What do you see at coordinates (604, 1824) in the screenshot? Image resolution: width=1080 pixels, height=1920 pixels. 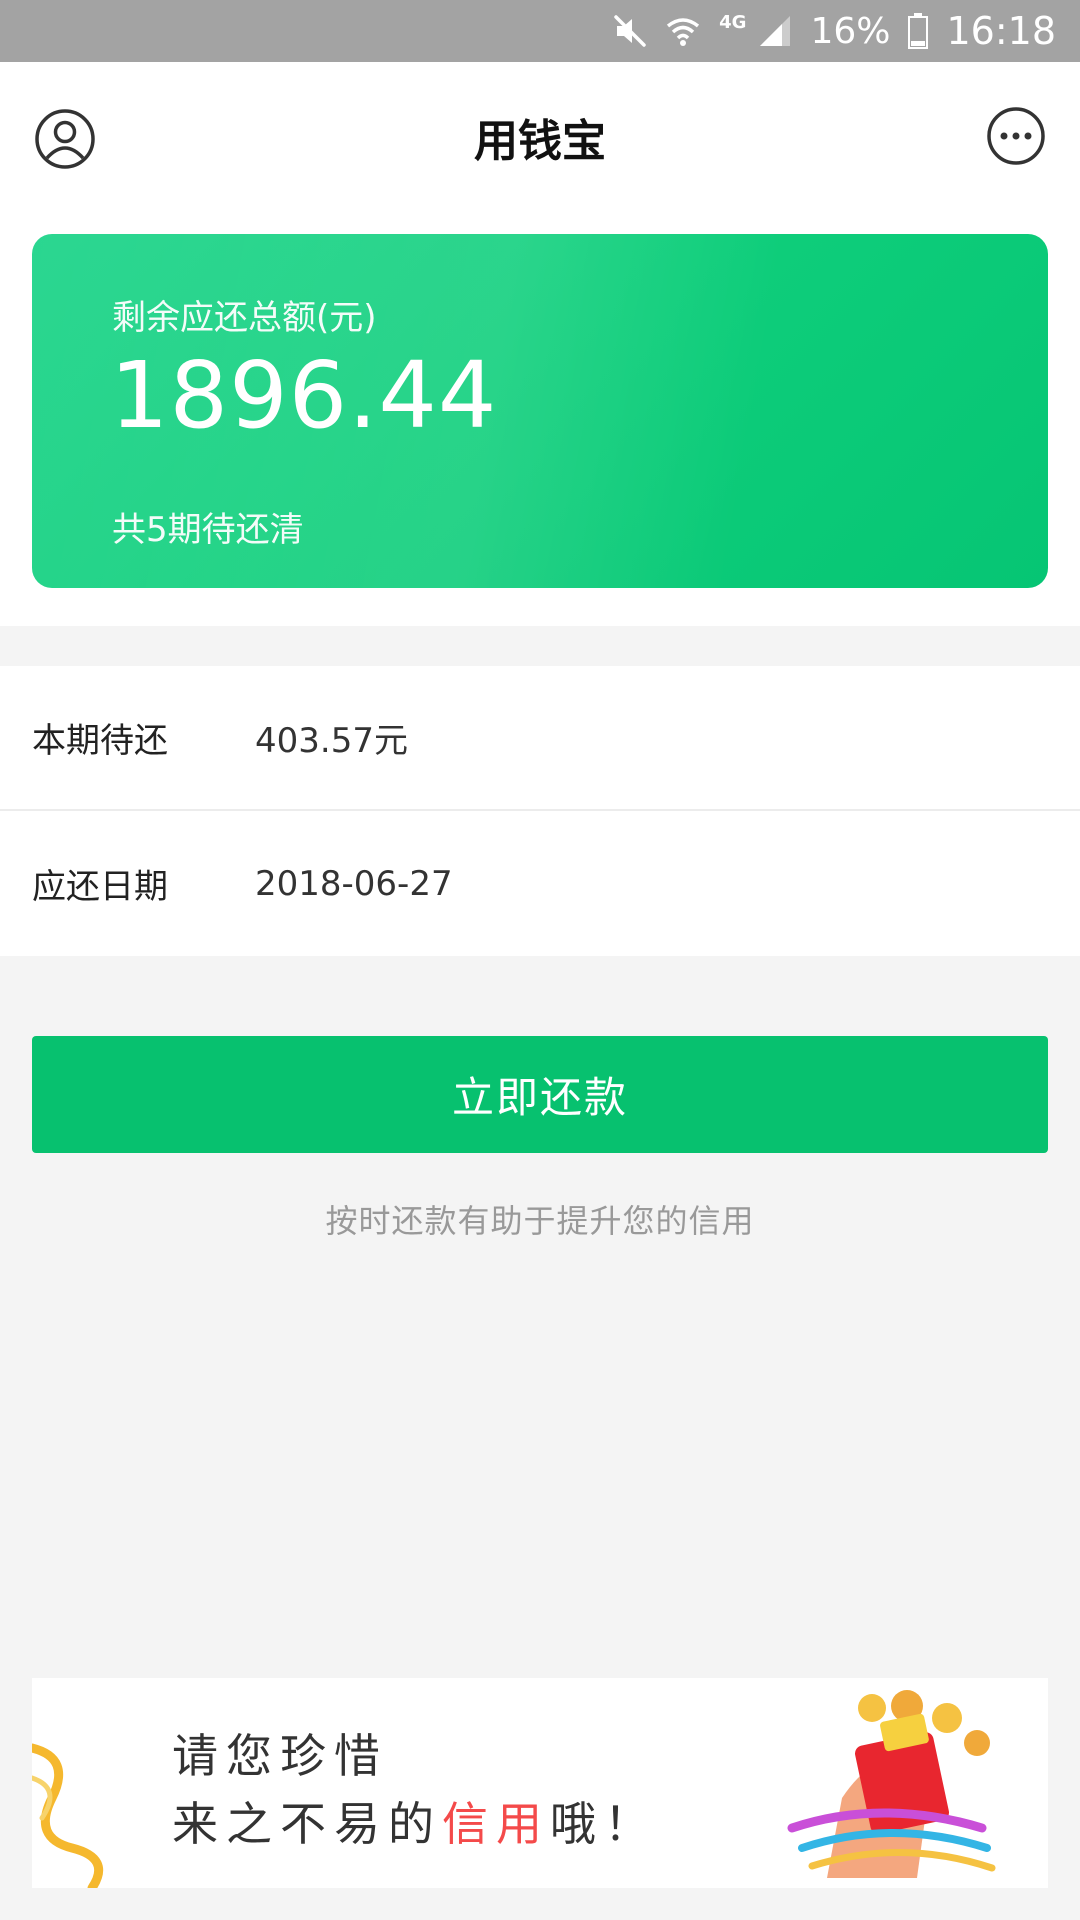 I see `banner-line-2-suffix: 哦！` at bounding box center [604, 1824].